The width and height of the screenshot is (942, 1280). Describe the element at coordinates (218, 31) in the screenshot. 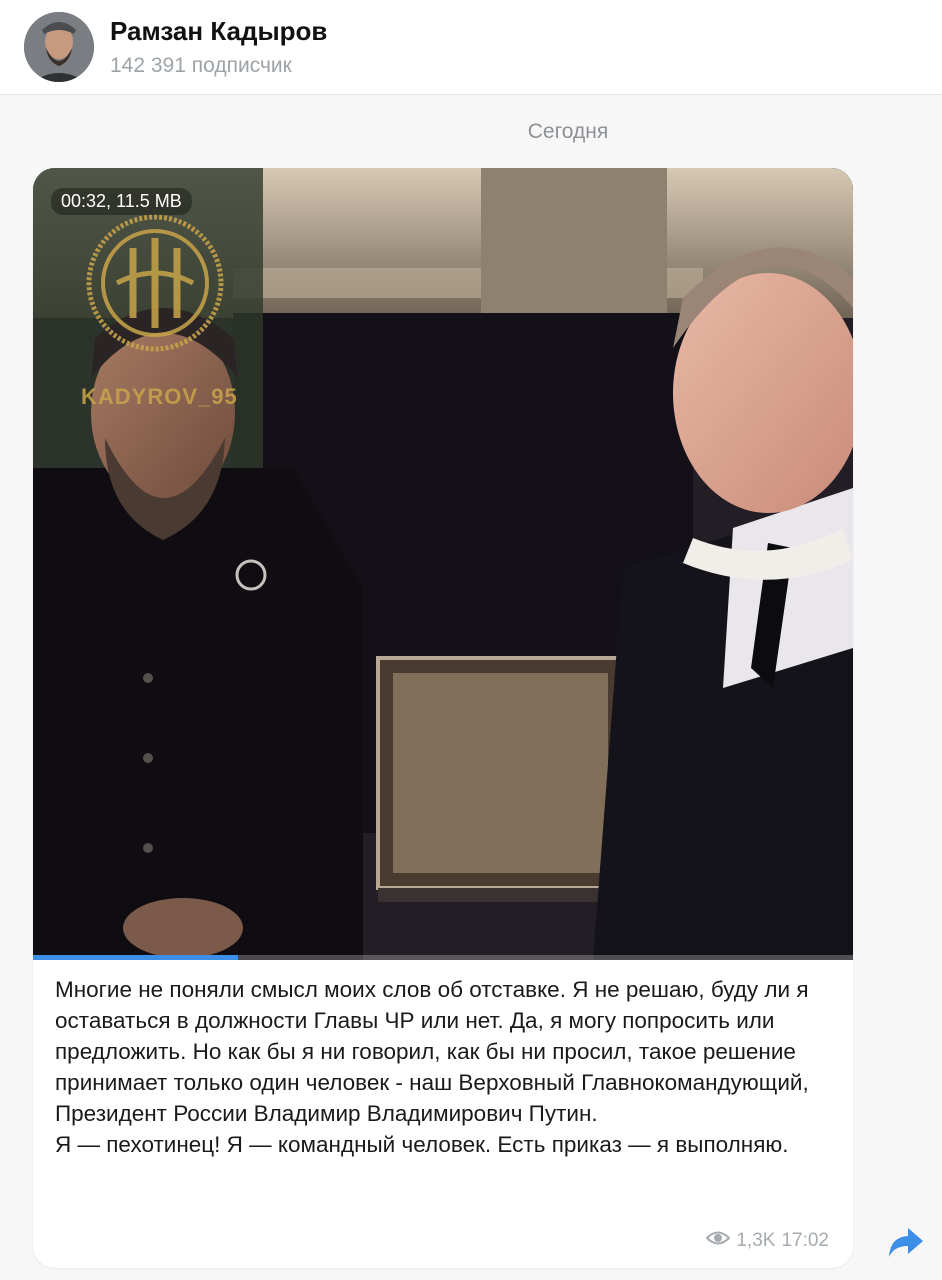

I see `channel-title: Рамзан Кадыров` at that location.